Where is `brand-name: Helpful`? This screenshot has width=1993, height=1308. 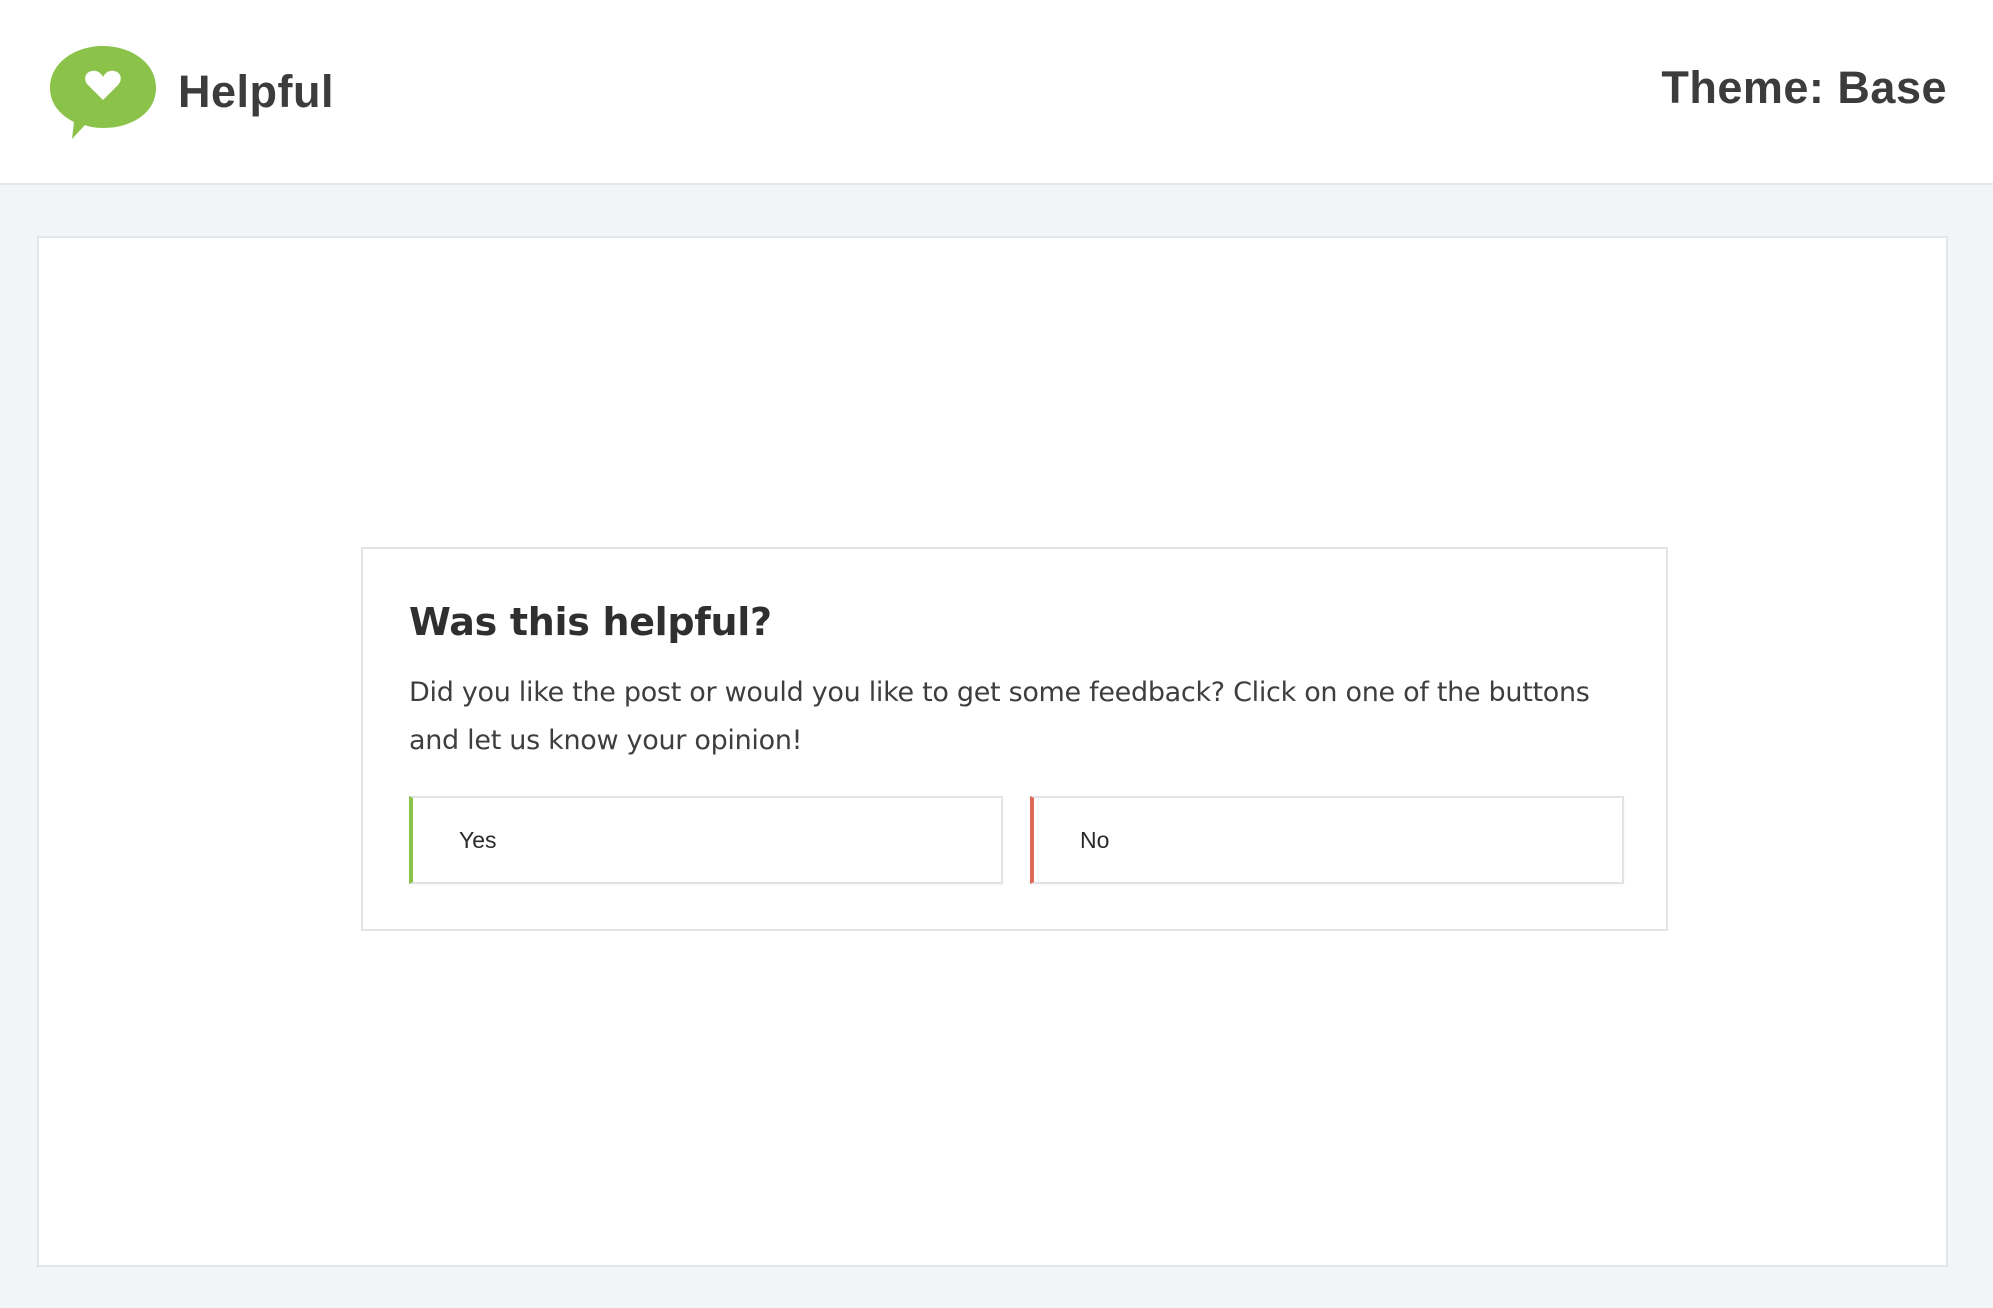
brand-name: Helpful is located at coordinates (256, 91).